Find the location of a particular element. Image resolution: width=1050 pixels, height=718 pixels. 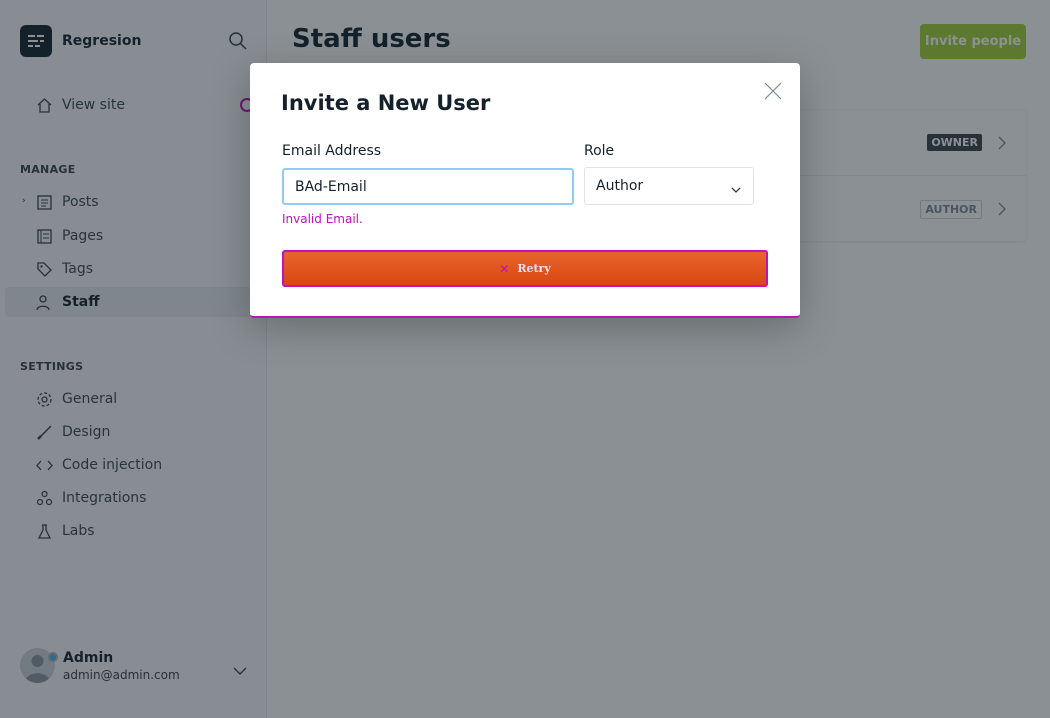

error-x-icon: ✕ is located at coordinates (504, 268).